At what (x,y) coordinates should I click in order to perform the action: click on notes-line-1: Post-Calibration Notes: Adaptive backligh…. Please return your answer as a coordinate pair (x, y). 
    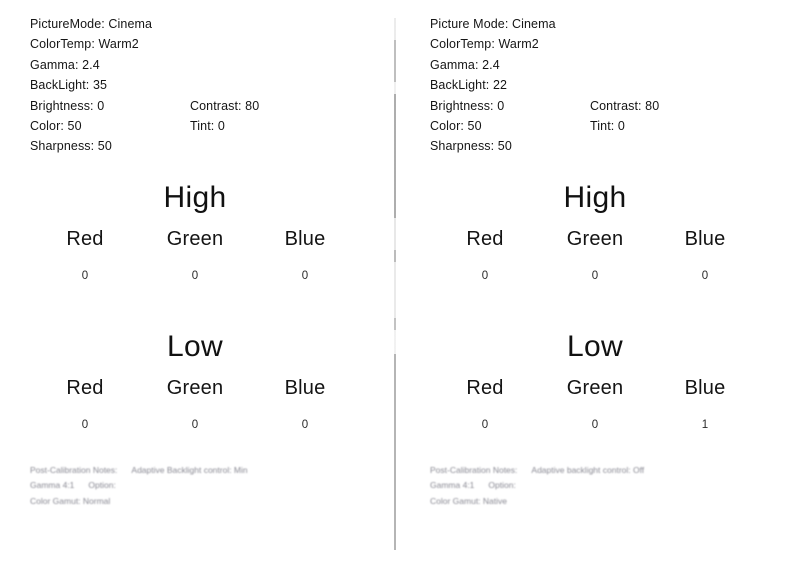
    Looking at the image, I should click on (611, 471).